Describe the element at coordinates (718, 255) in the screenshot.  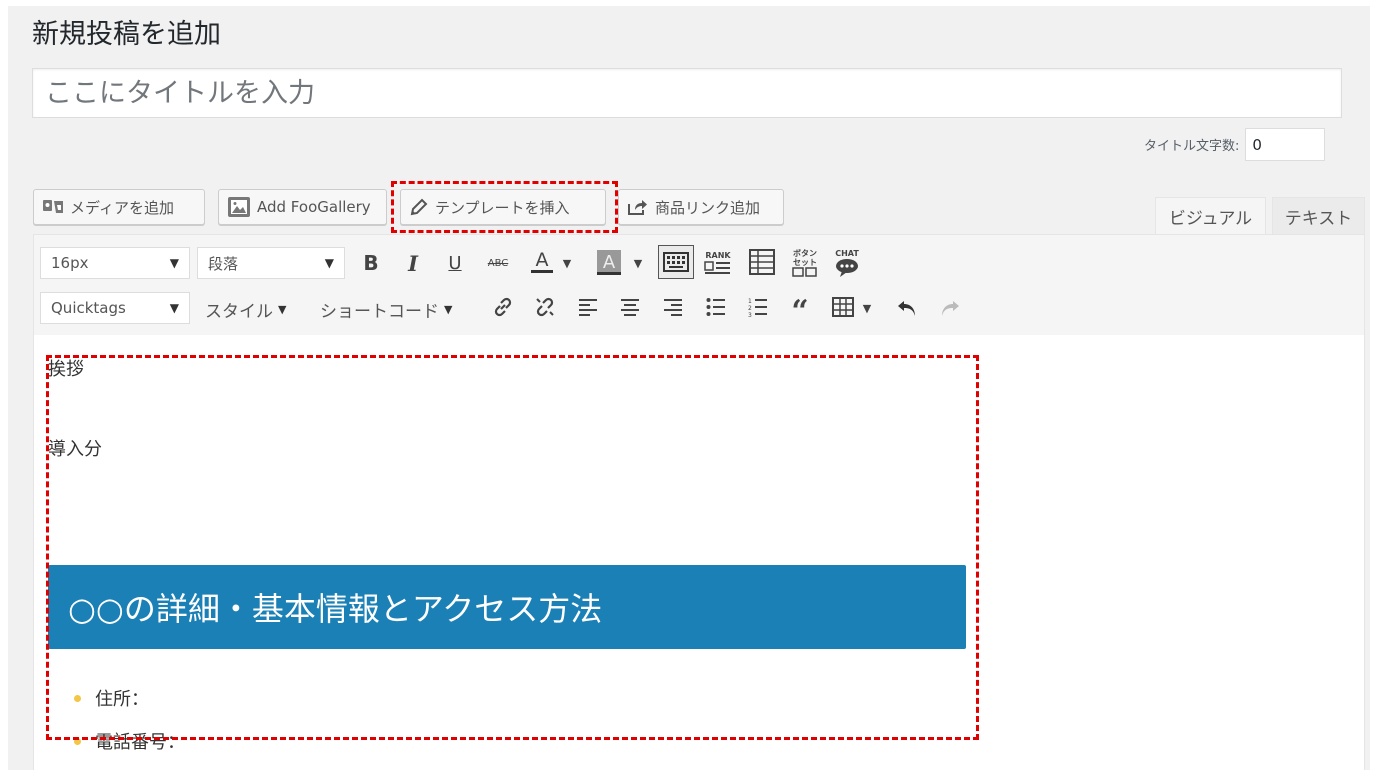
I see `ranking-icon-label: RANK` at that location.